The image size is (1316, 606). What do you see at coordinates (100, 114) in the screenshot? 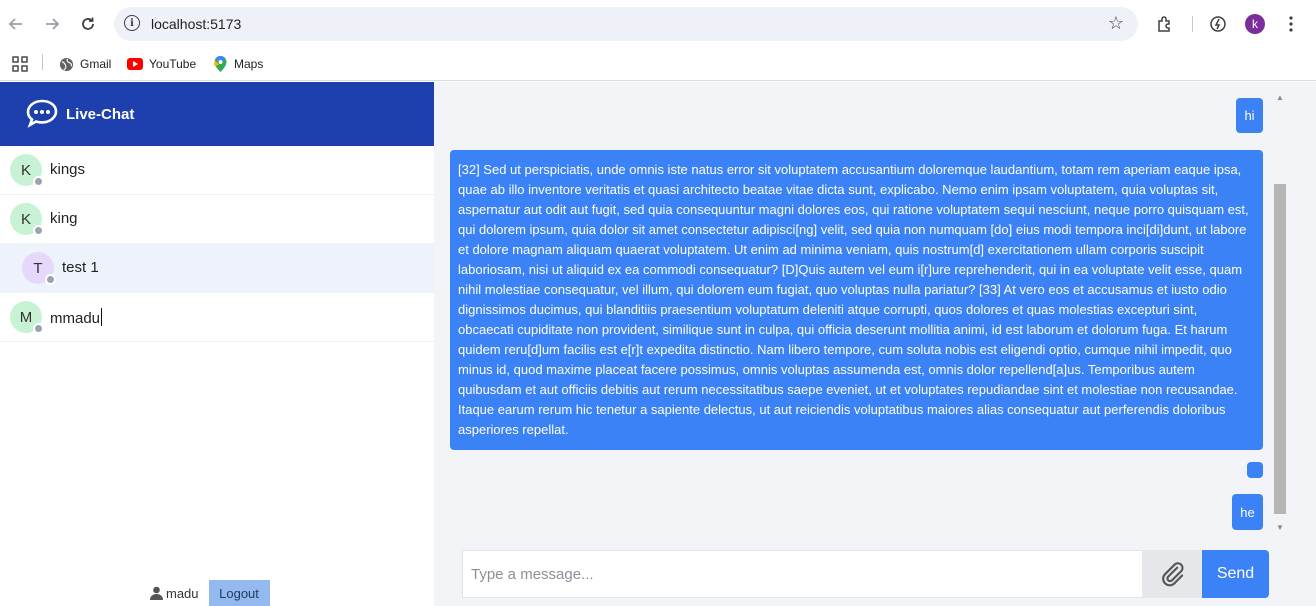
I see `brand-title: Live-Chat` at bounding box center [100, 114].